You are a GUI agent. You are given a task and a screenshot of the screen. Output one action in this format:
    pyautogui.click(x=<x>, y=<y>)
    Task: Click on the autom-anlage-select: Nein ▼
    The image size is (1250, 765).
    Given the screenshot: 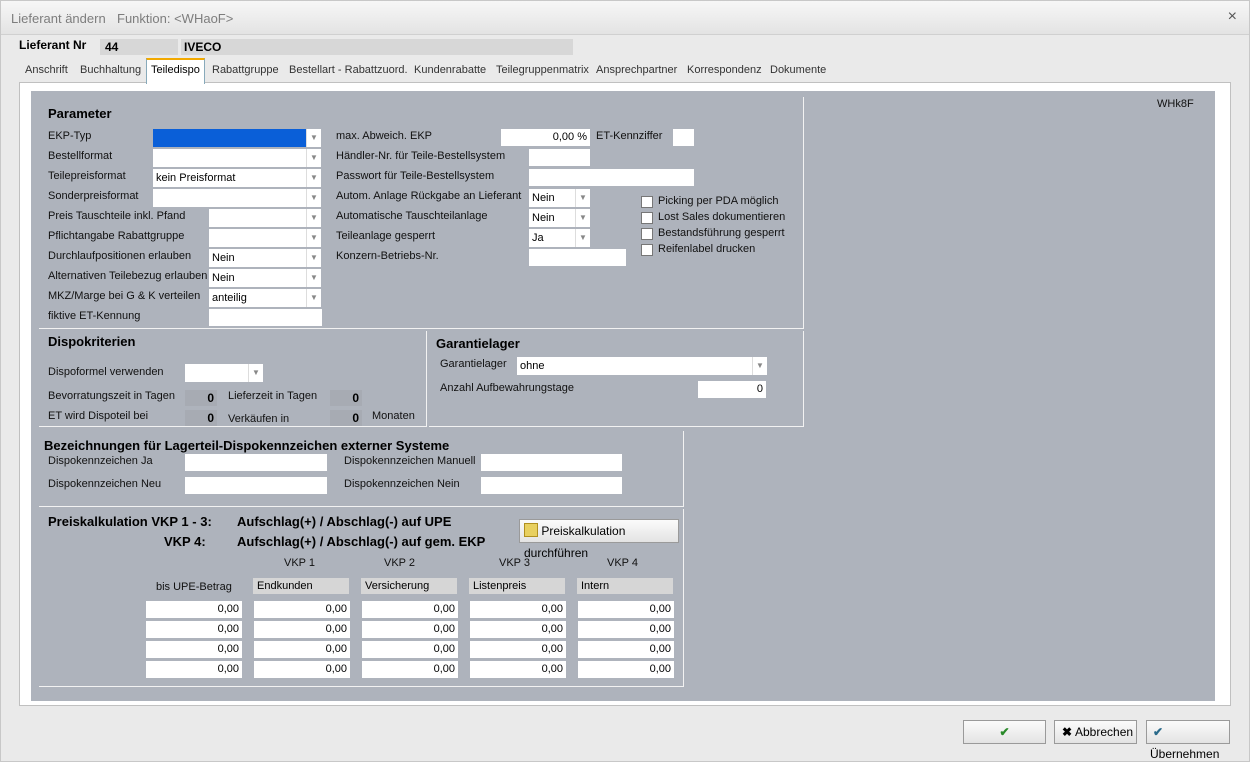 What is the action you would take?
    pyautogui.click(x=559, y=198)
    